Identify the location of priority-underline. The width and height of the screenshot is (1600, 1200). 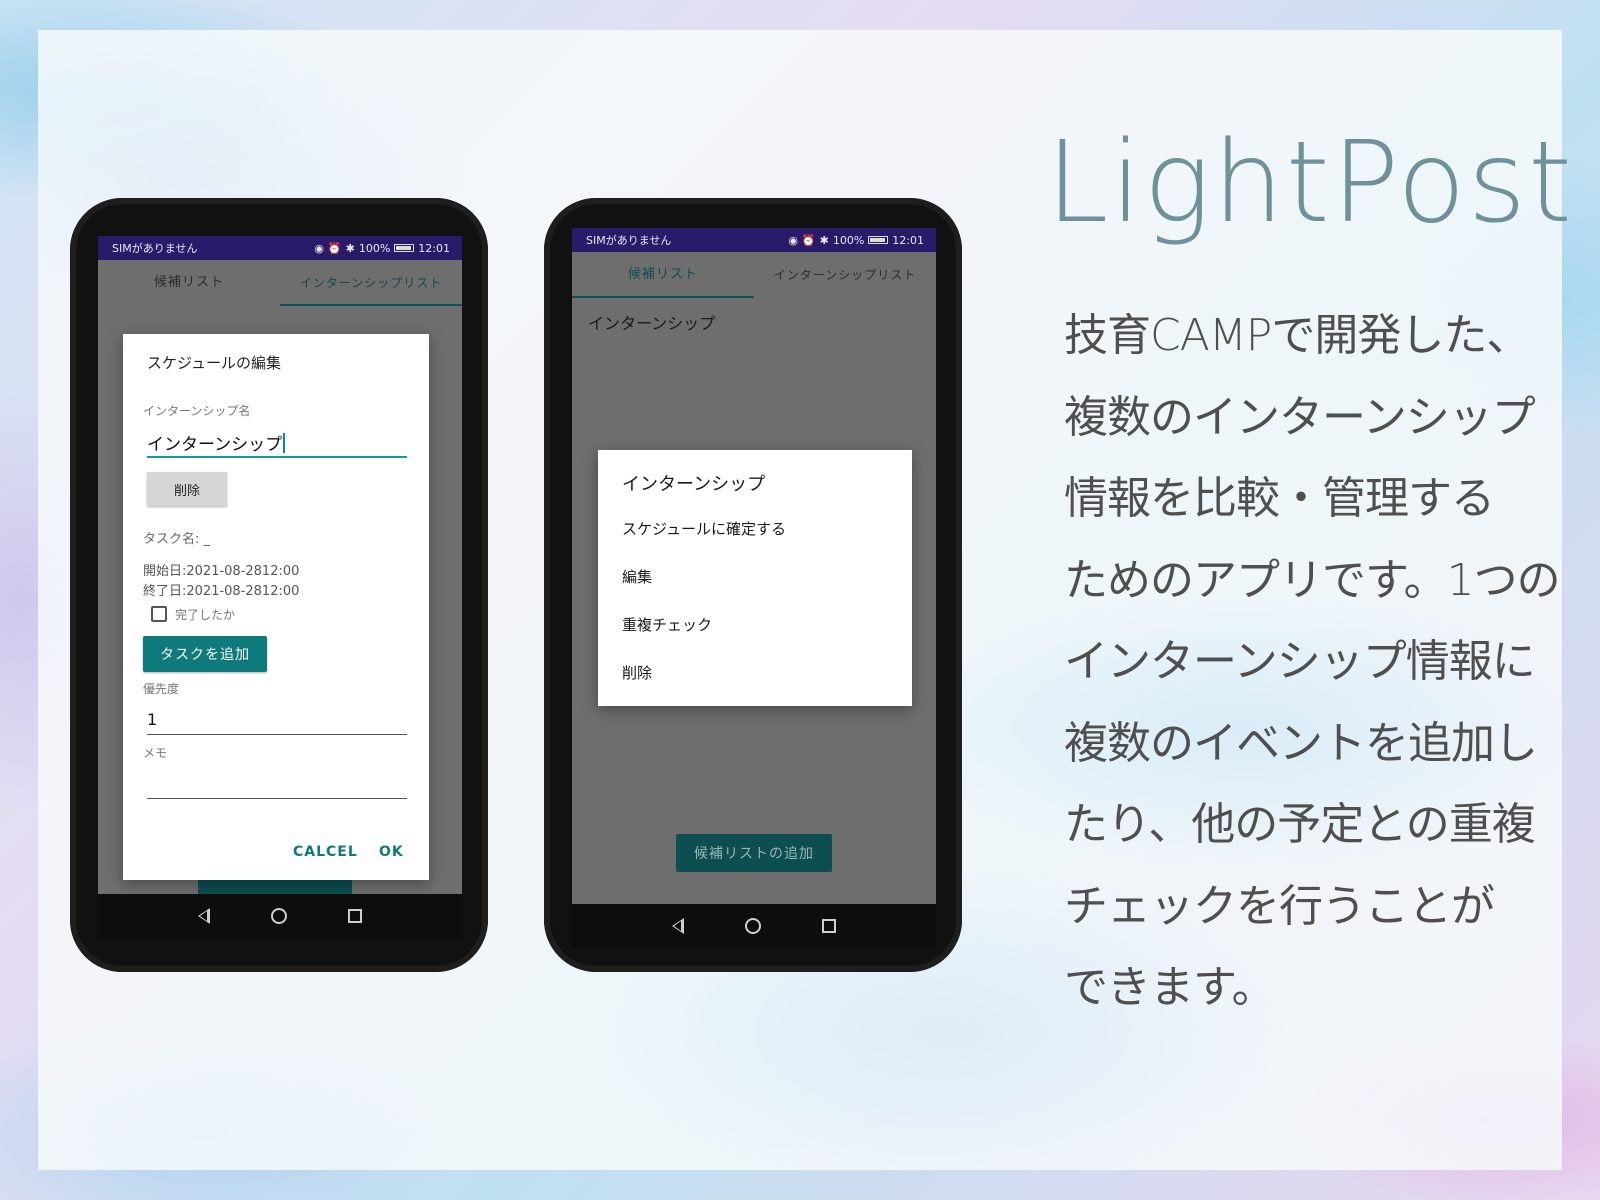
(277, 734).